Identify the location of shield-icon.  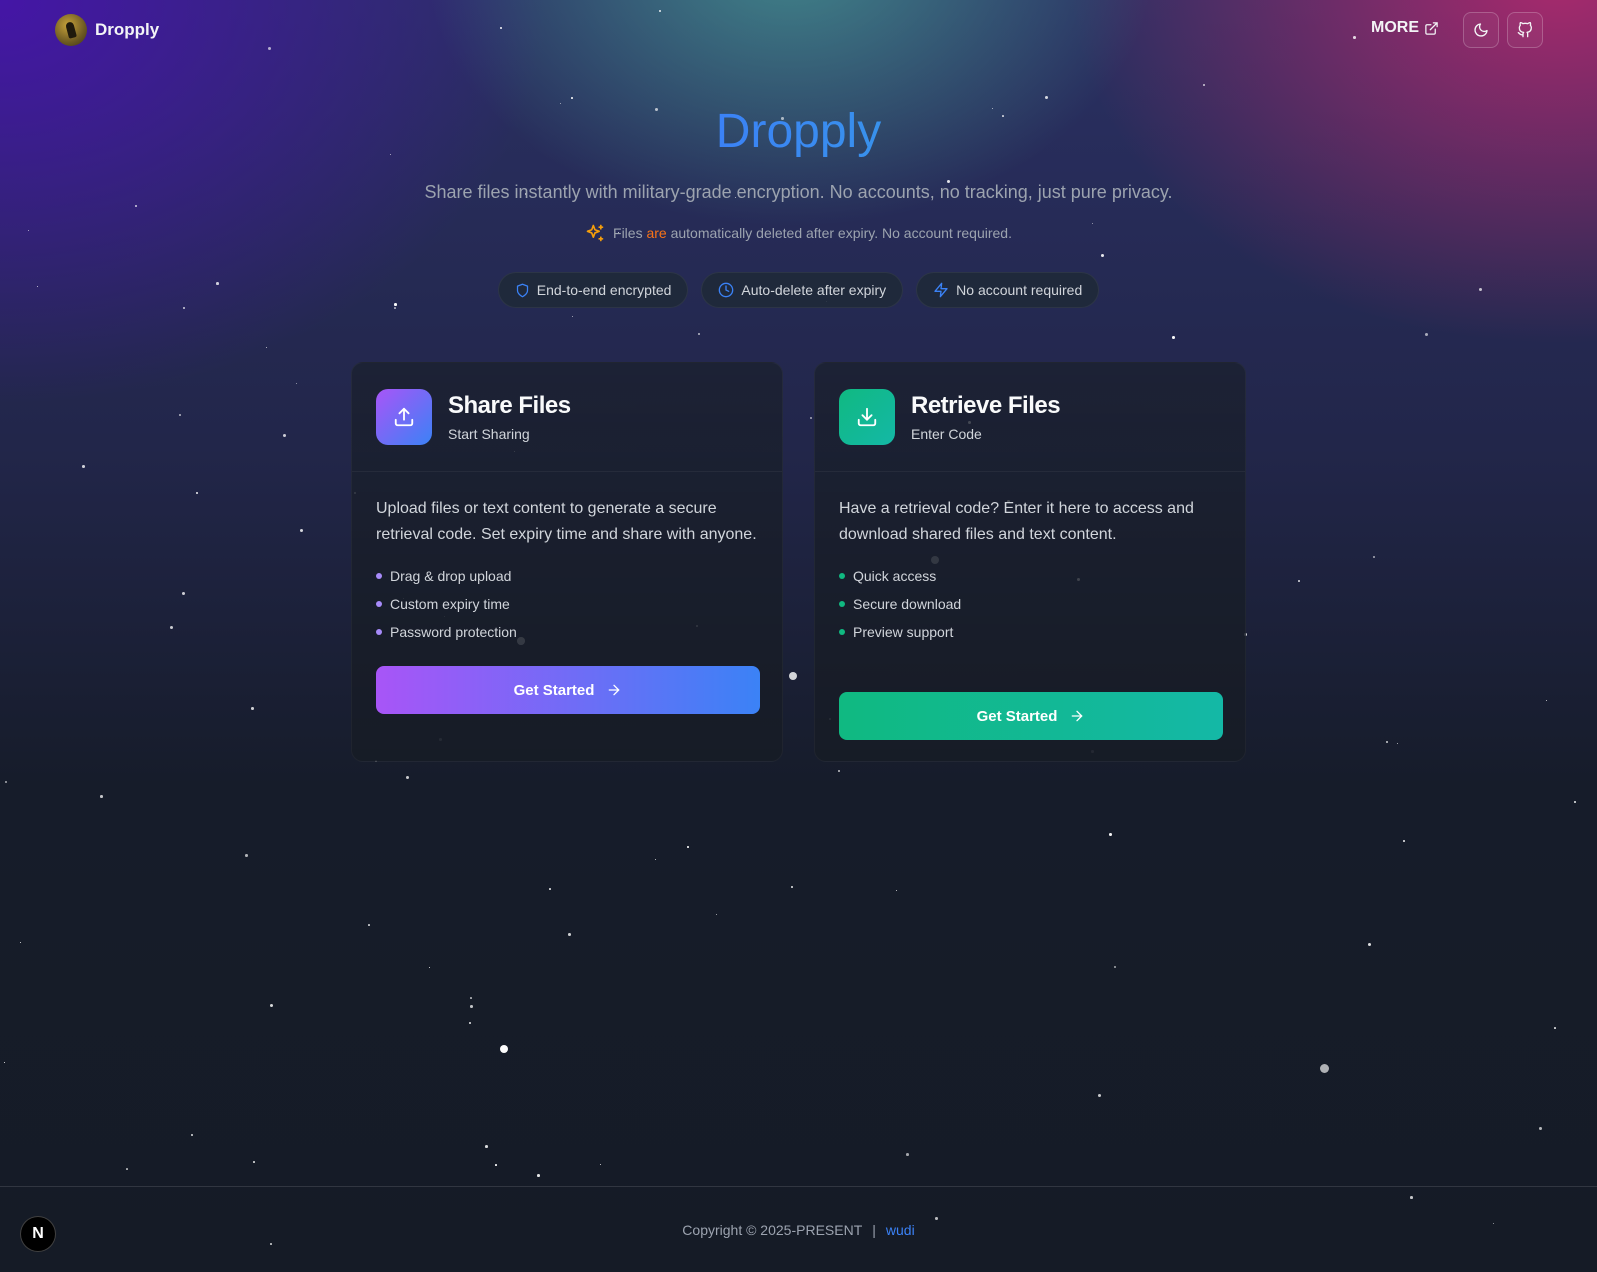
(522, 290).